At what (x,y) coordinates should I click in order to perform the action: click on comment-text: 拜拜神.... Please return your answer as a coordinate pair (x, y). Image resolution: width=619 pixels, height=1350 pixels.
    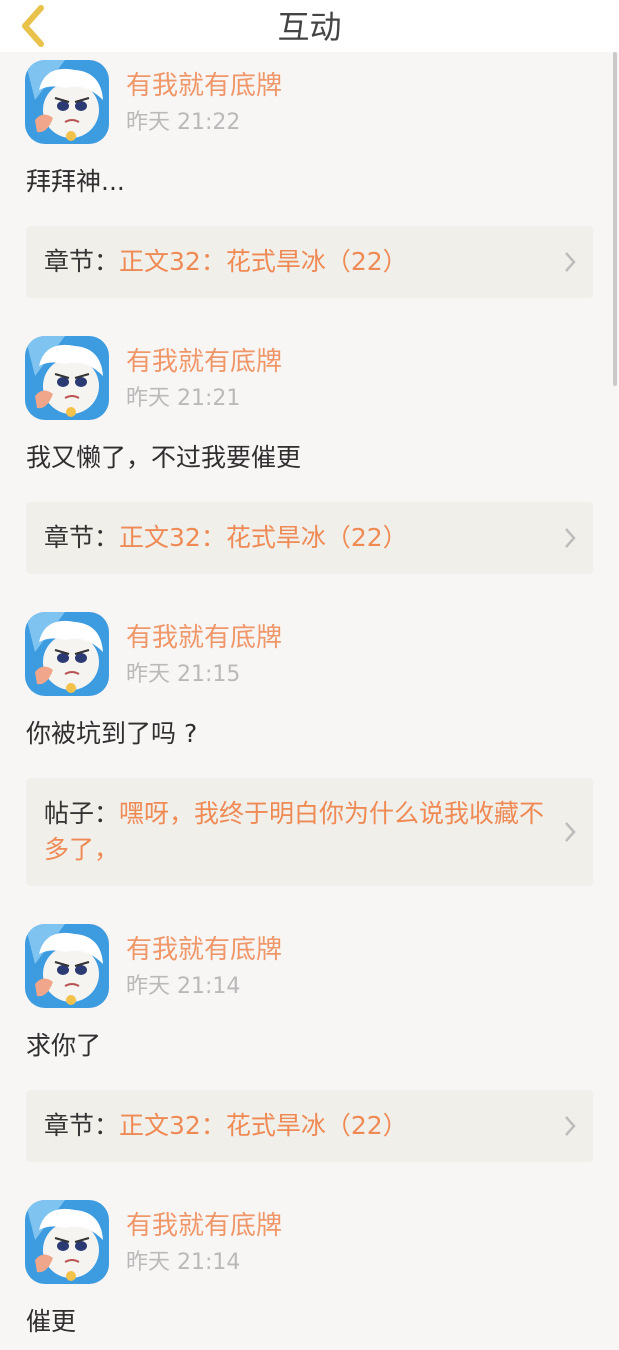
    Looking at the image, I should click on (75, 181).